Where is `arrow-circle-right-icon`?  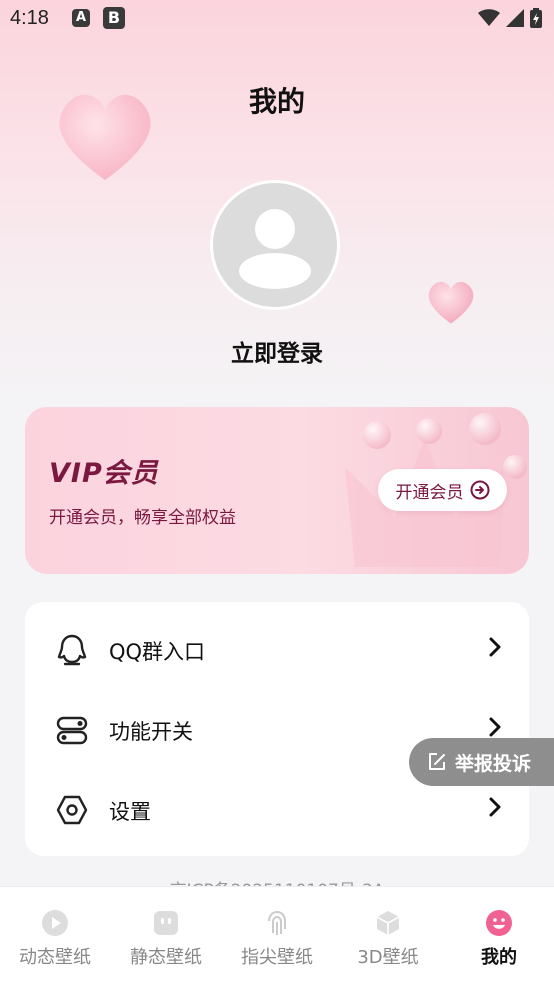
arrow-circle-right-icon is located at coordinates (479, 490).